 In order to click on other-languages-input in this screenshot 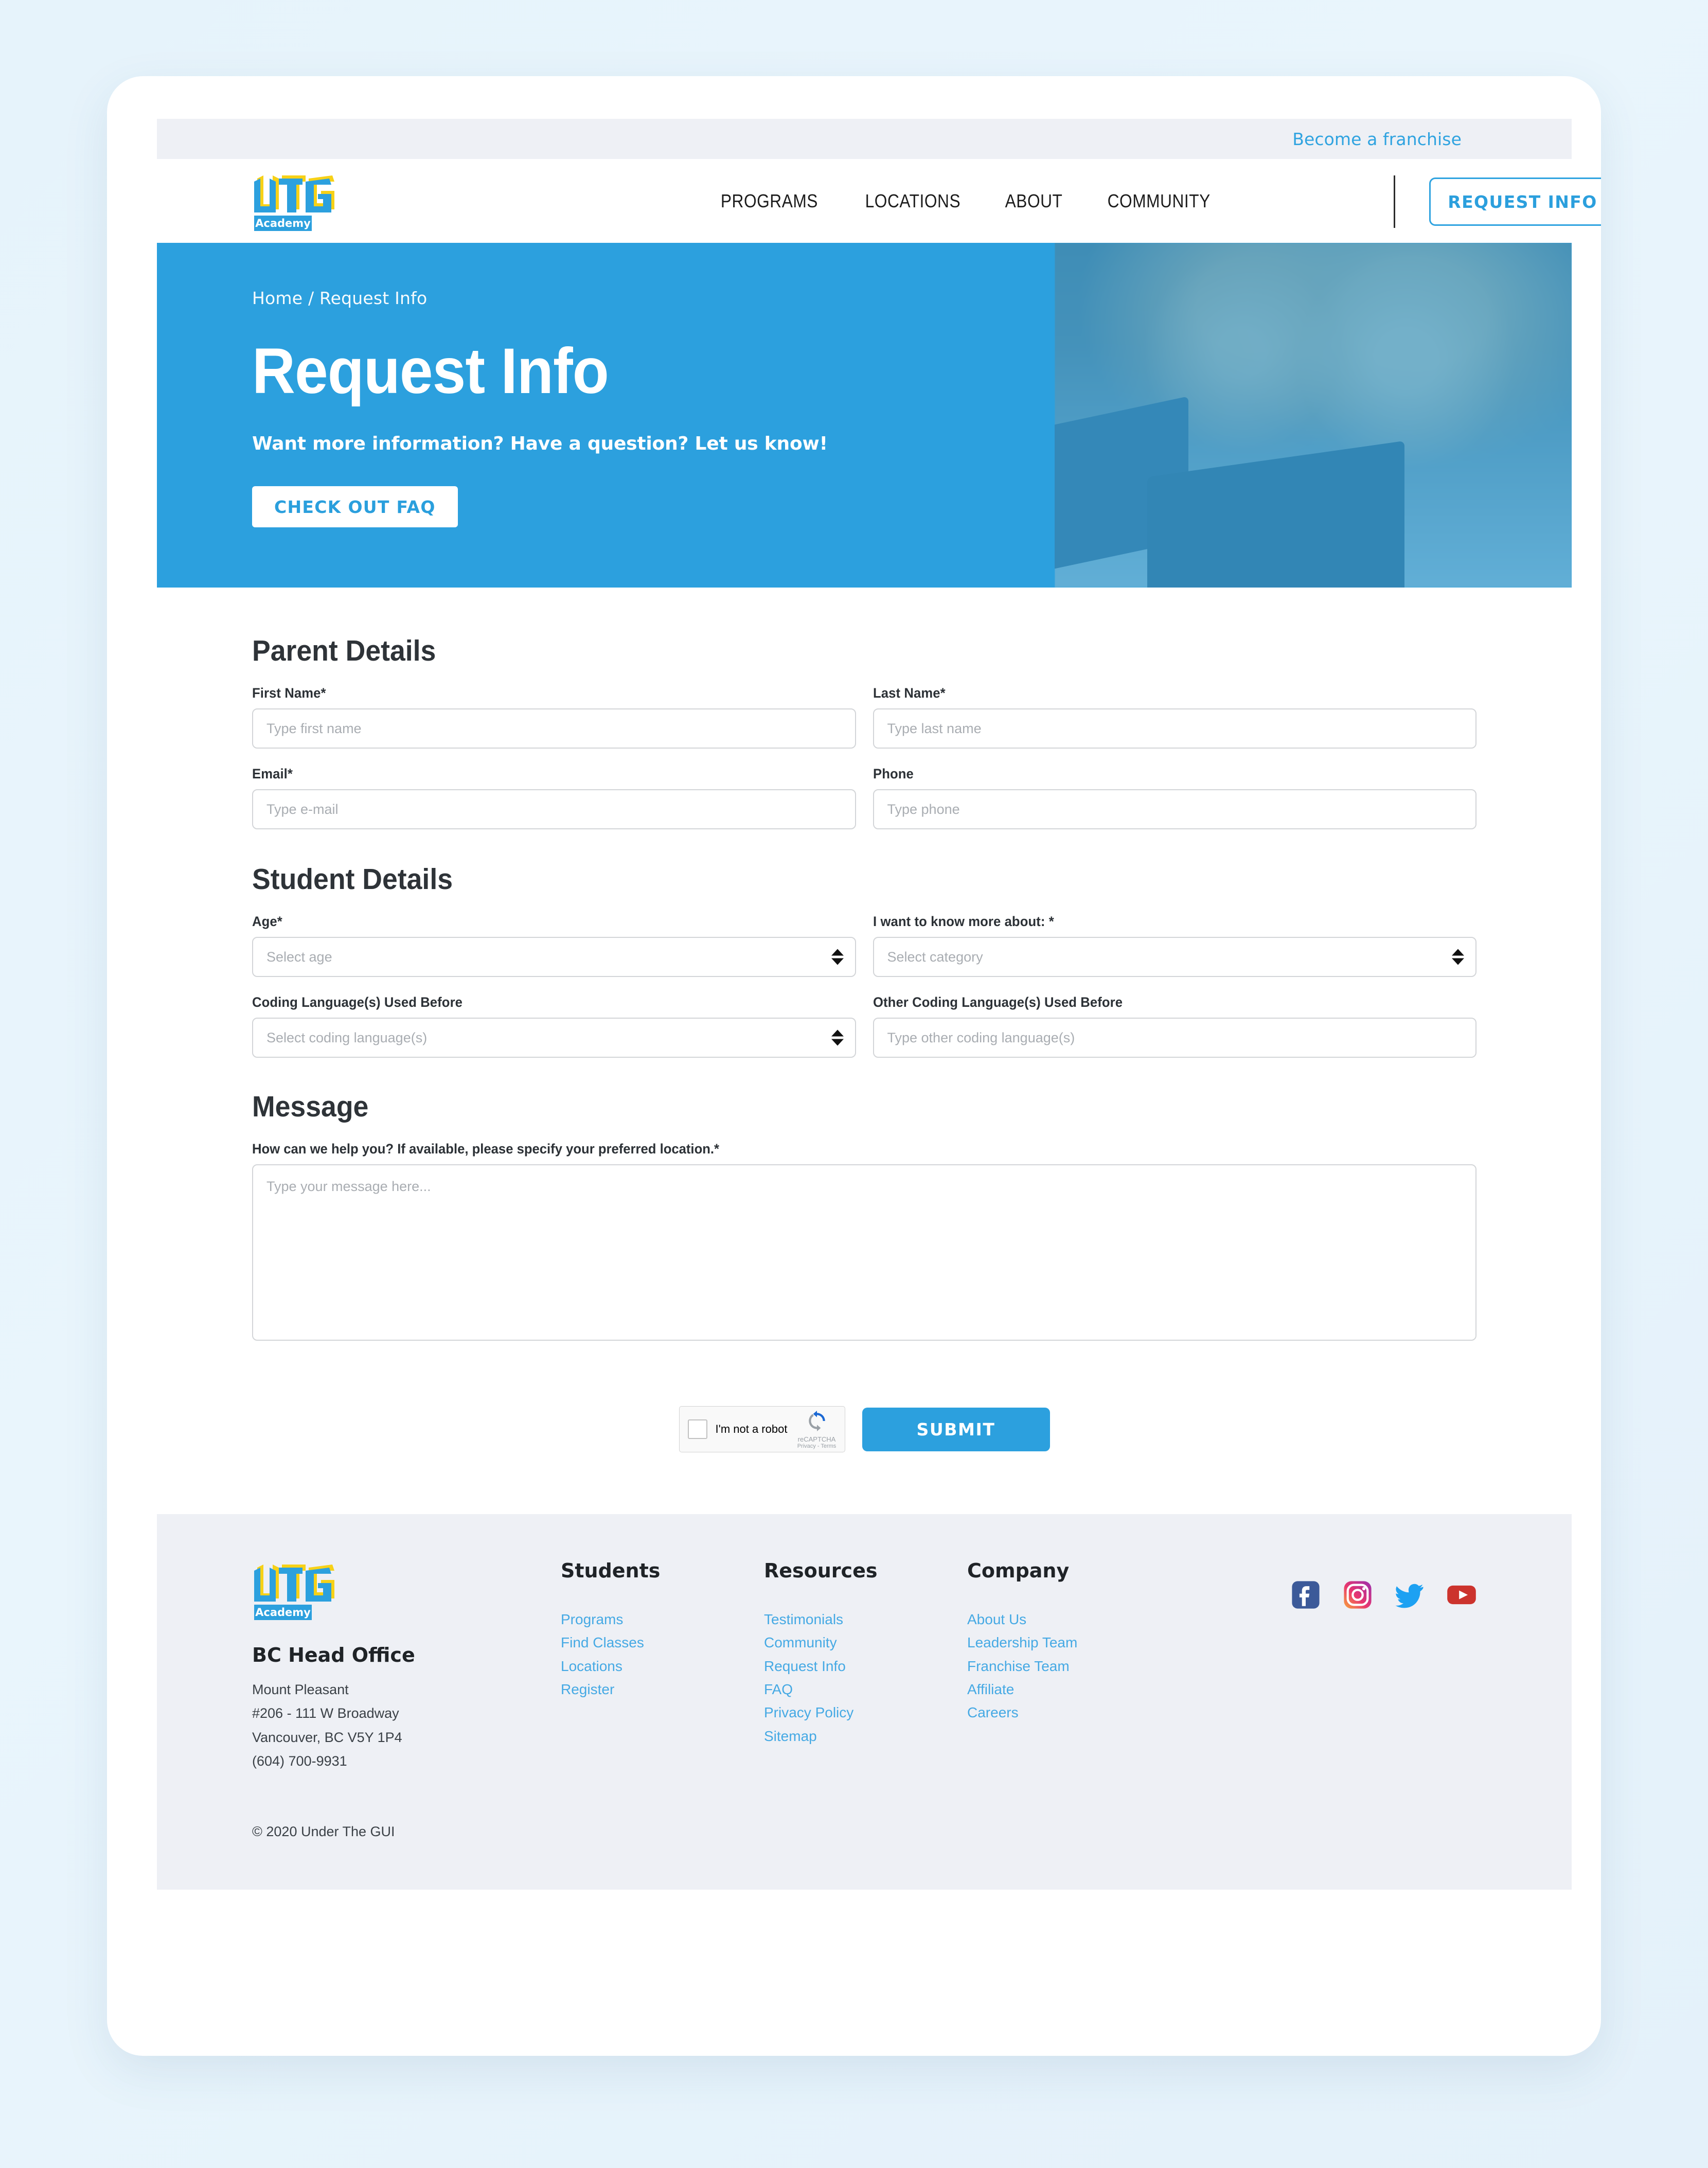, I will do `click(1174, 1038)`.